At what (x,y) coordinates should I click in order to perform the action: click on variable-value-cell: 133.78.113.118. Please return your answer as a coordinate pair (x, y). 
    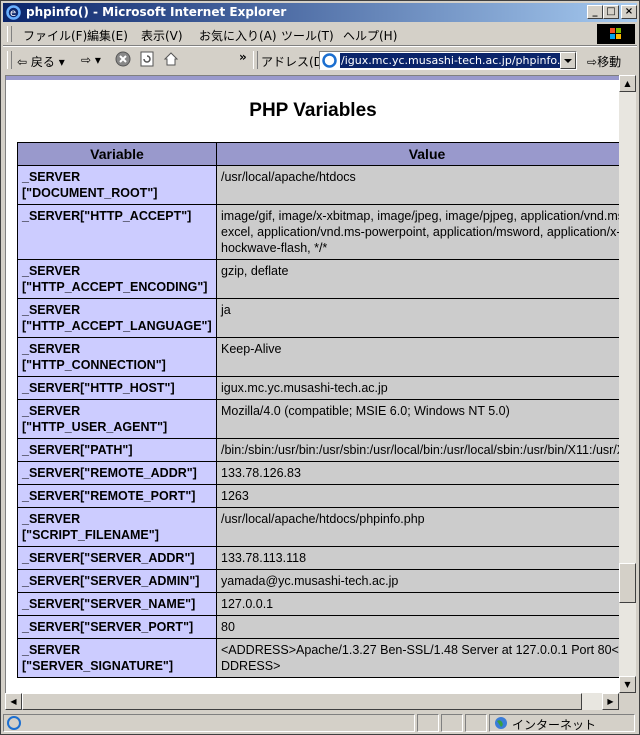
    Looking at the image, I should click on (418, 558).